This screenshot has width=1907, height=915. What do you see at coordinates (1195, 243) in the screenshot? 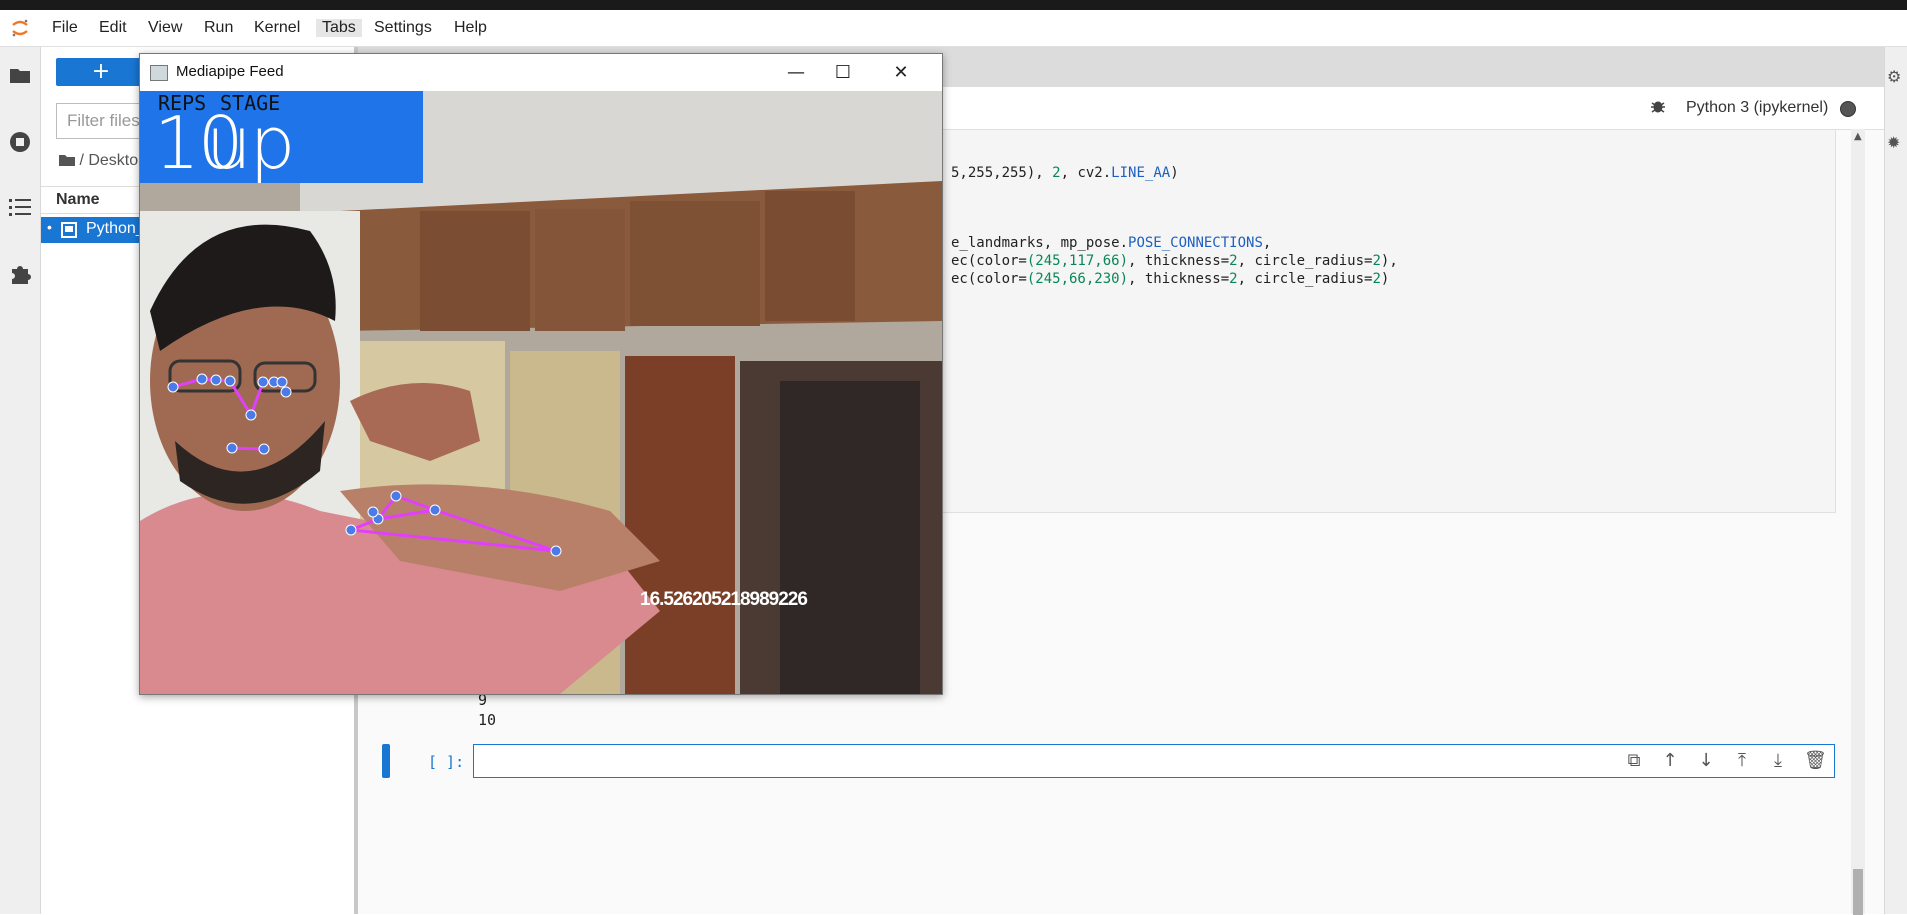
I see `code-token: POSE_CONNECTIONS` at bounding box center [1195, 243].